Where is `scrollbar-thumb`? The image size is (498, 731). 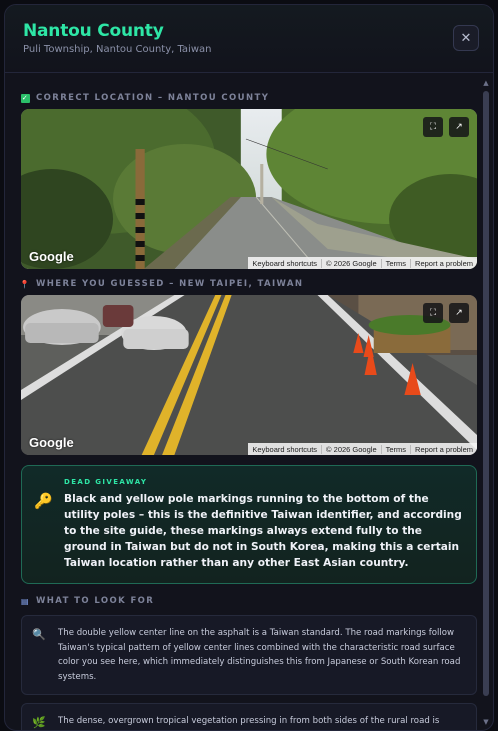
scrollbar-thumb is located at coordinates (486, 393).